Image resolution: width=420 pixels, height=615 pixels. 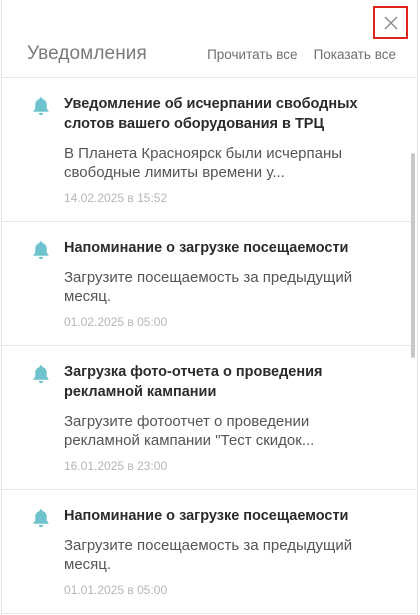 What do you see at coordinates (116, 590) in the screenshot?
I see `notification-date: 01.01.2025 в 05:00` at bounding box center [116, 590].